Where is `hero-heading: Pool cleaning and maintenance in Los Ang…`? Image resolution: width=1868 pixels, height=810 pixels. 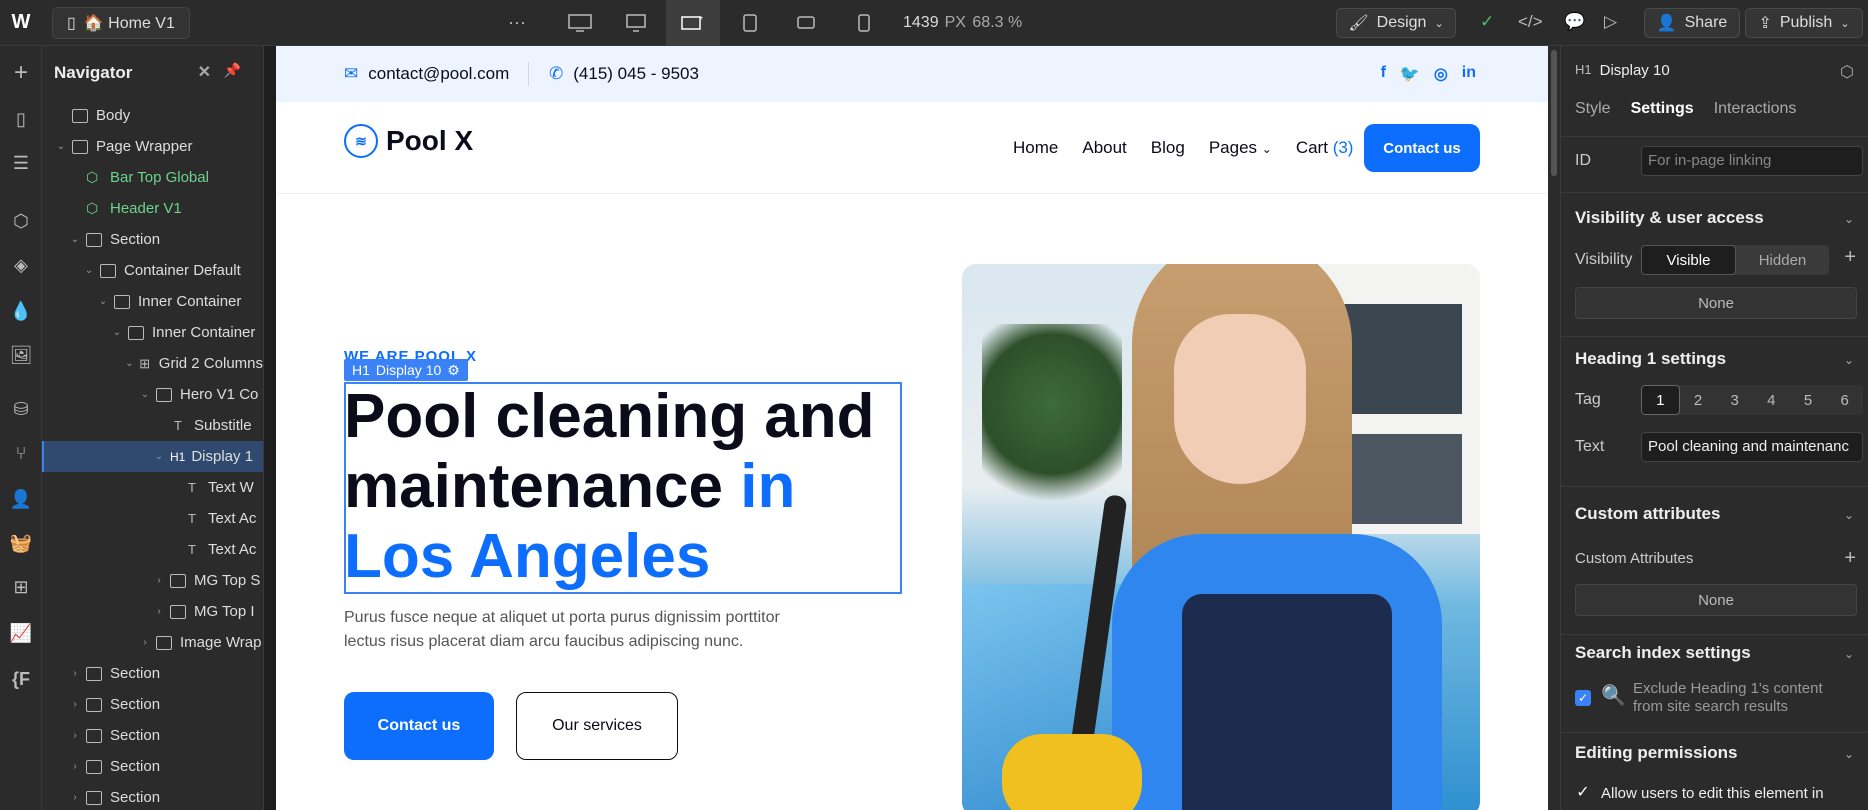
hero-heading: Pool cleaning and maintenance in Los Ang… is located at coordinates (624, 487).